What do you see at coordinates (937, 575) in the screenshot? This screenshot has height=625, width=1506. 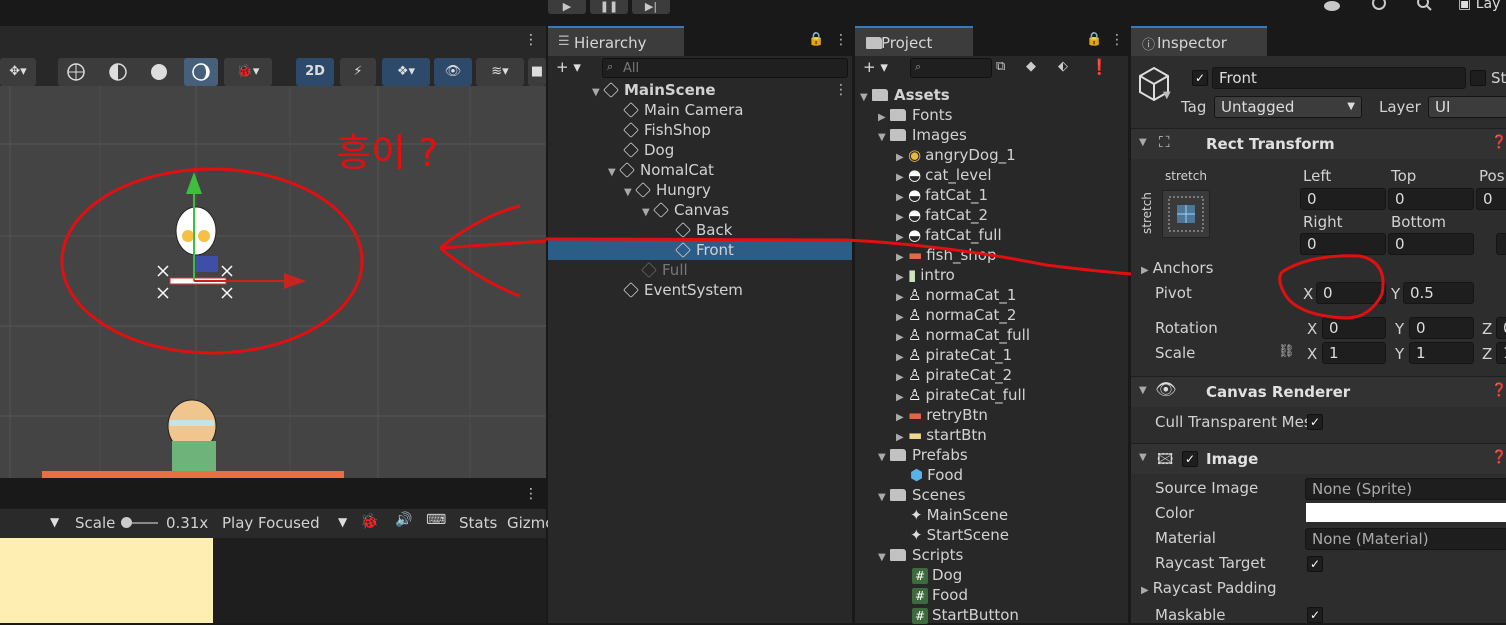 I see `project-asset: # Dog` at bounding box center [937, 575].